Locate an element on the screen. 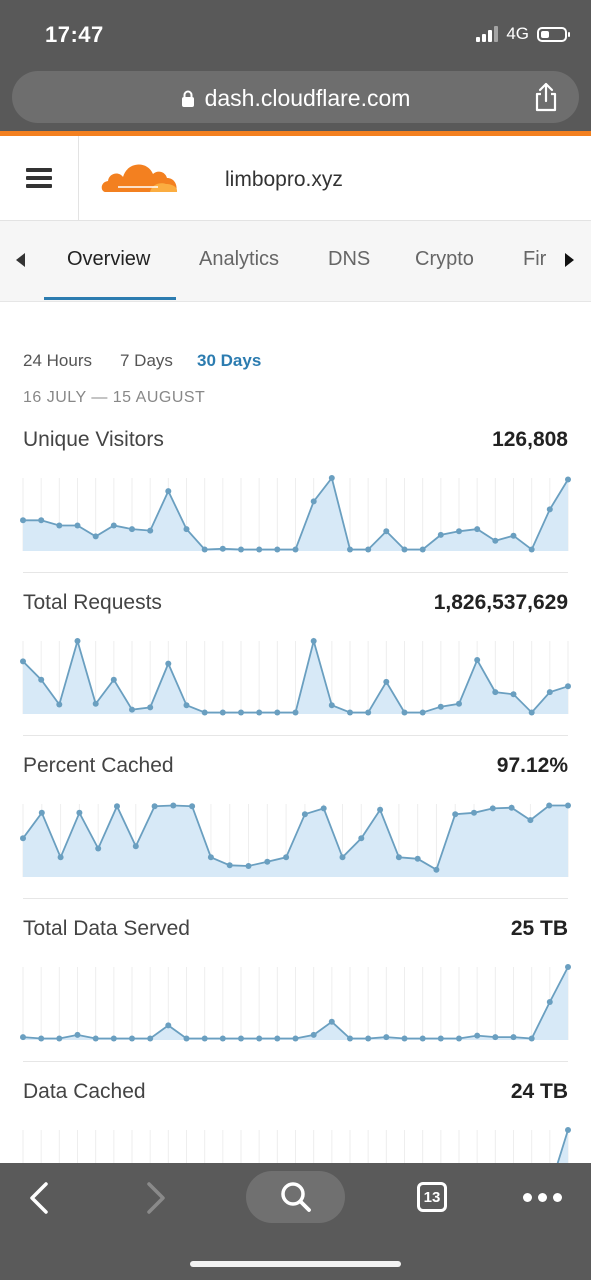  tabs-button: 13 is located at coordinates (432, 1197).